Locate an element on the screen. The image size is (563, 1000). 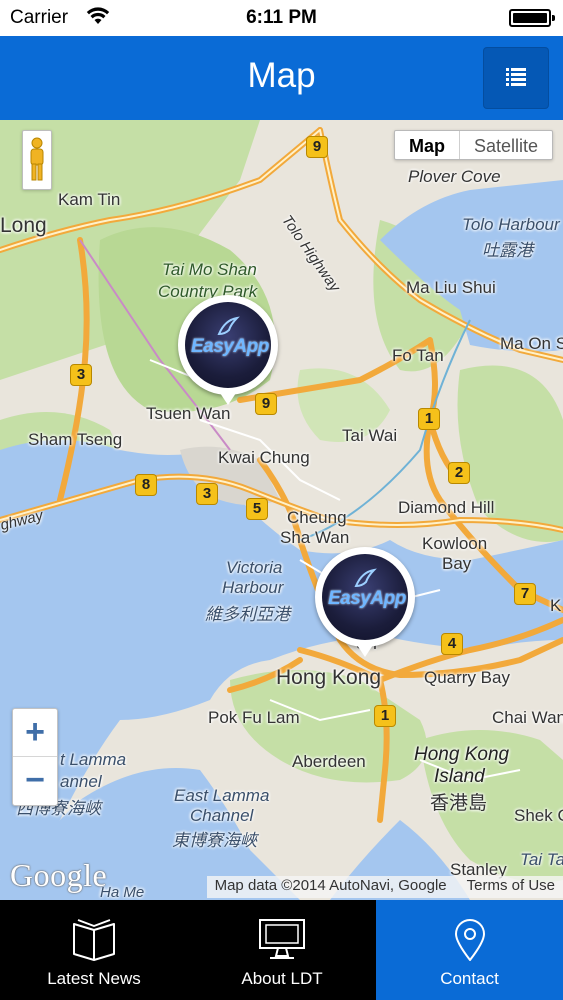
pegman-icon is located at coordinates (37, 159).